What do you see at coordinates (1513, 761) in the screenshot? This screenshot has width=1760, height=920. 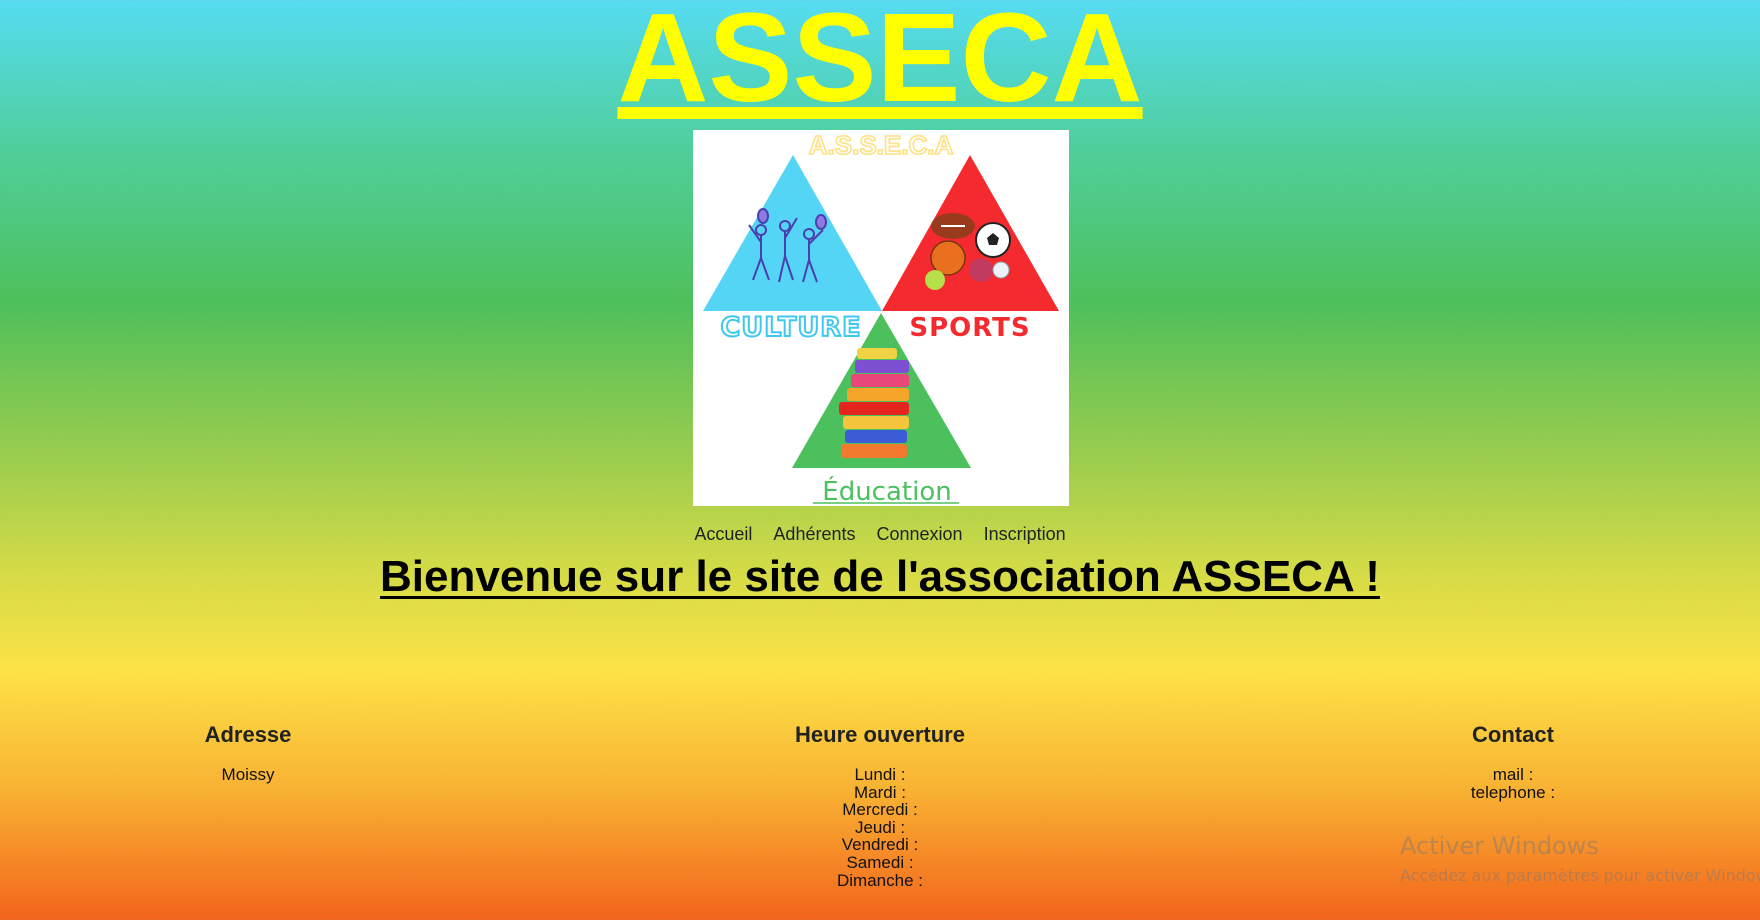 I see `contact-section: Contact mail : telephone :` at bounding box center [1513, 761].